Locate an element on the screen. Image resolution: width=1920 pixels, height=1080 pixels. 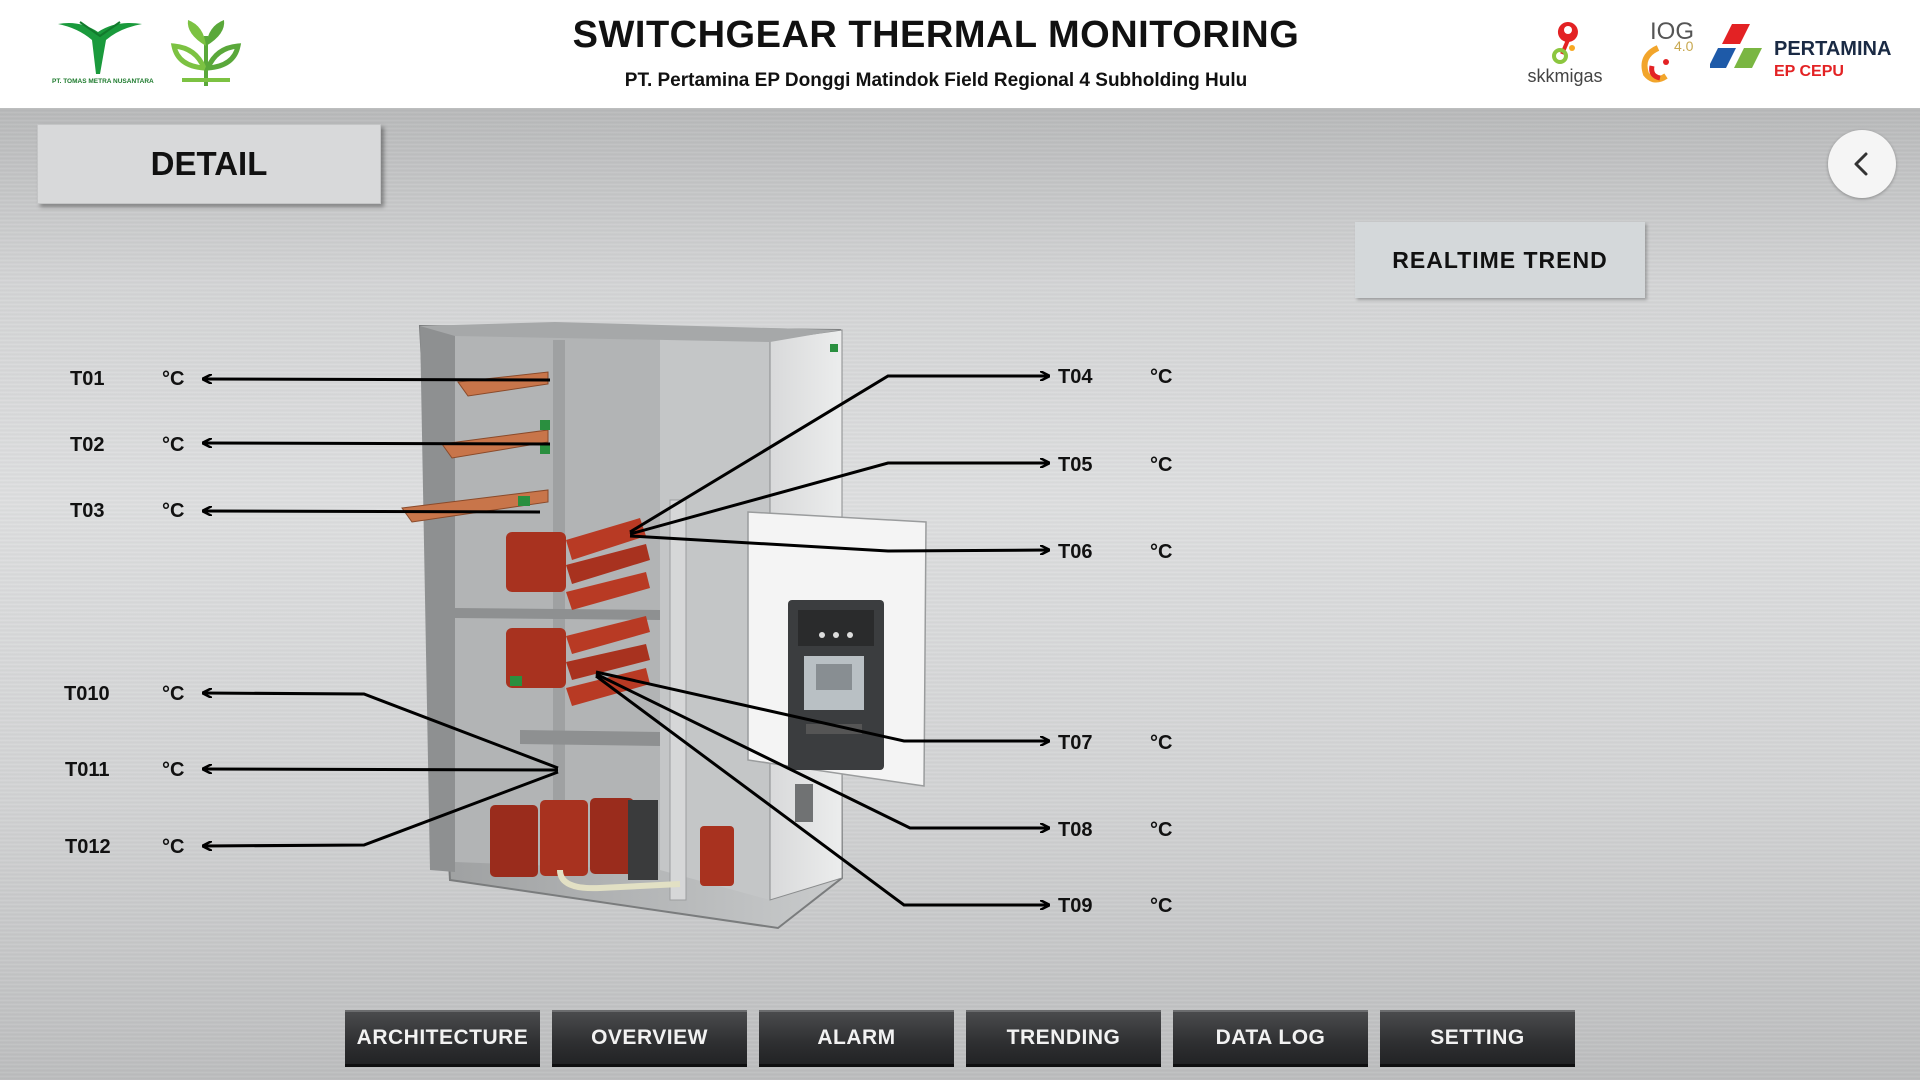
leader-T03 is located at coordinates (372, 511).